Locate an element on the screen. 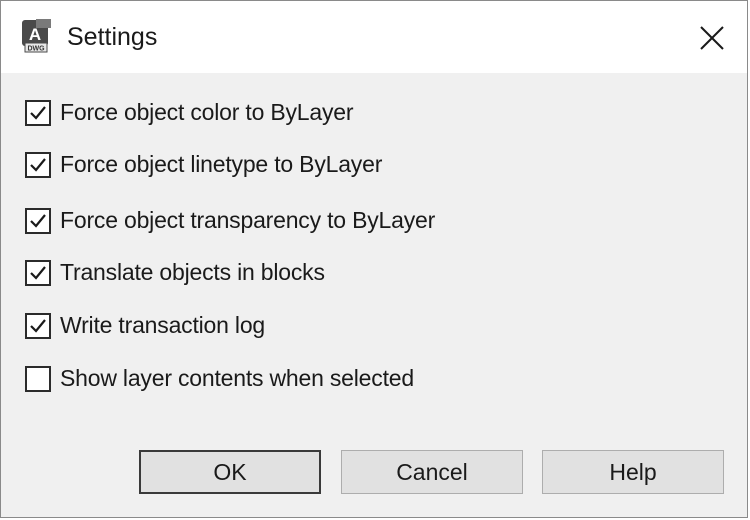  option-label: Force object transparency to ByLayer is located at coordinates (248, 220).